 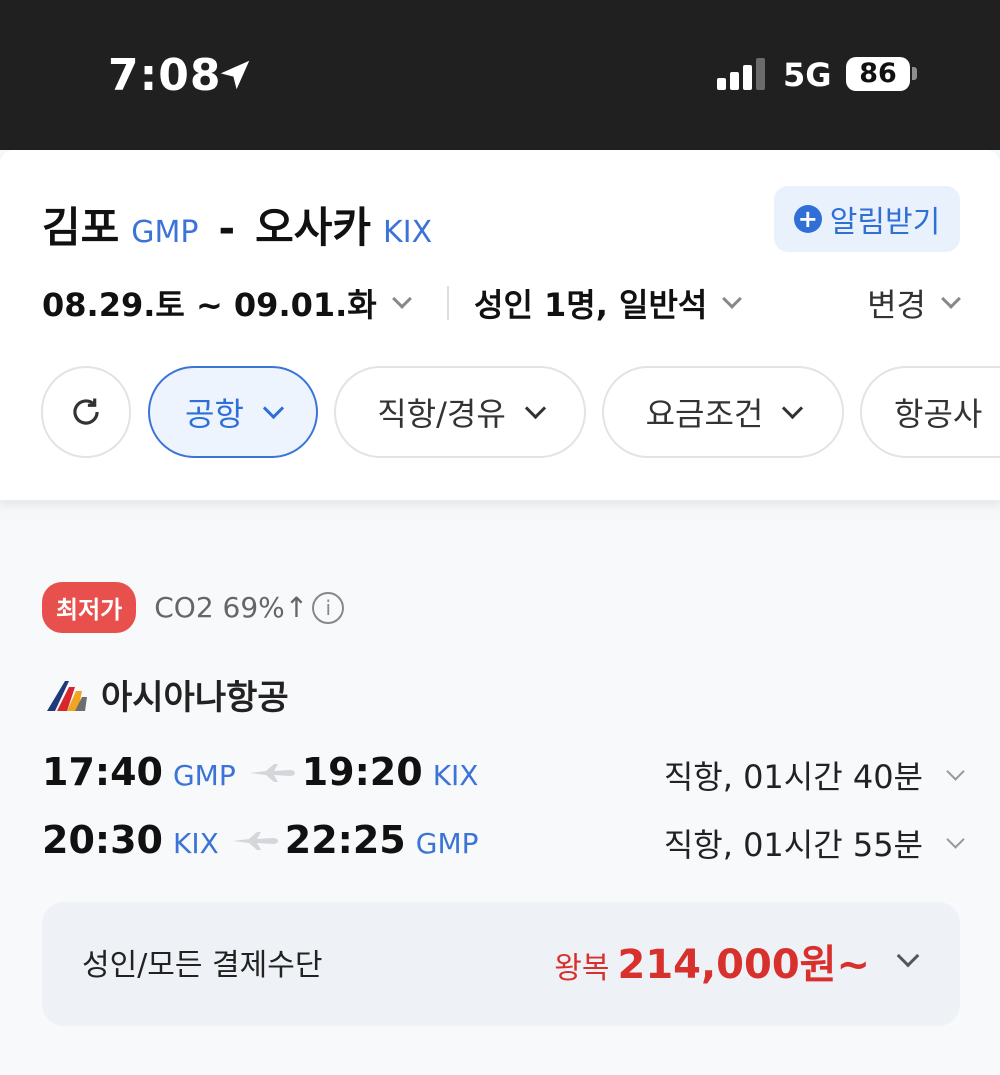 What do you see at coordinates (313, 227) in the screenshot?
I see `dest-city: 오사카` at bounding box center [313, 227].